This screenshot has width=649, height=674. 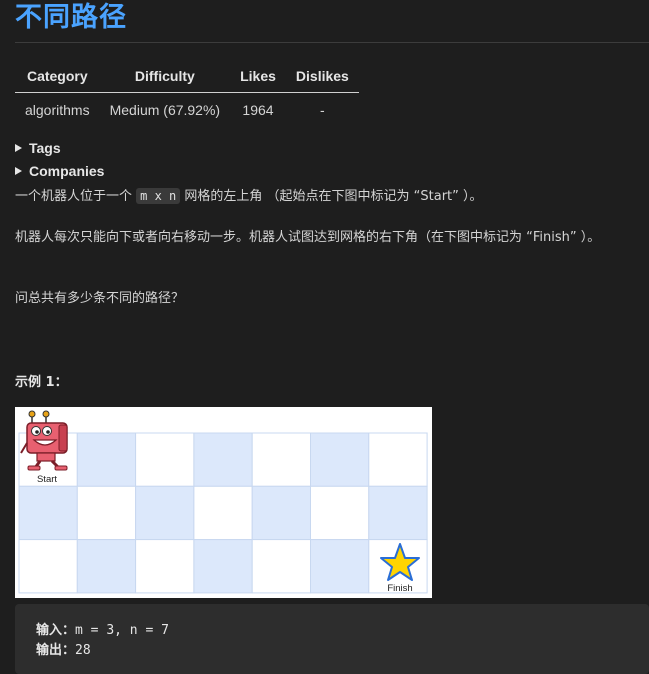 I want to click on meta-header-row: Category Difficulty Likes Dislikes, so click(x=187, y=76).